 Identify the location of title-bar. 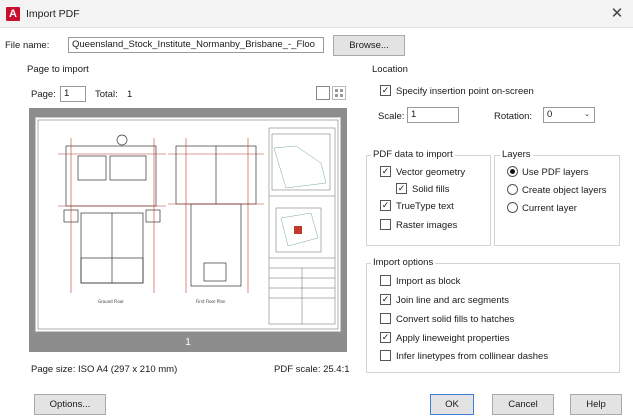
(316, 14).